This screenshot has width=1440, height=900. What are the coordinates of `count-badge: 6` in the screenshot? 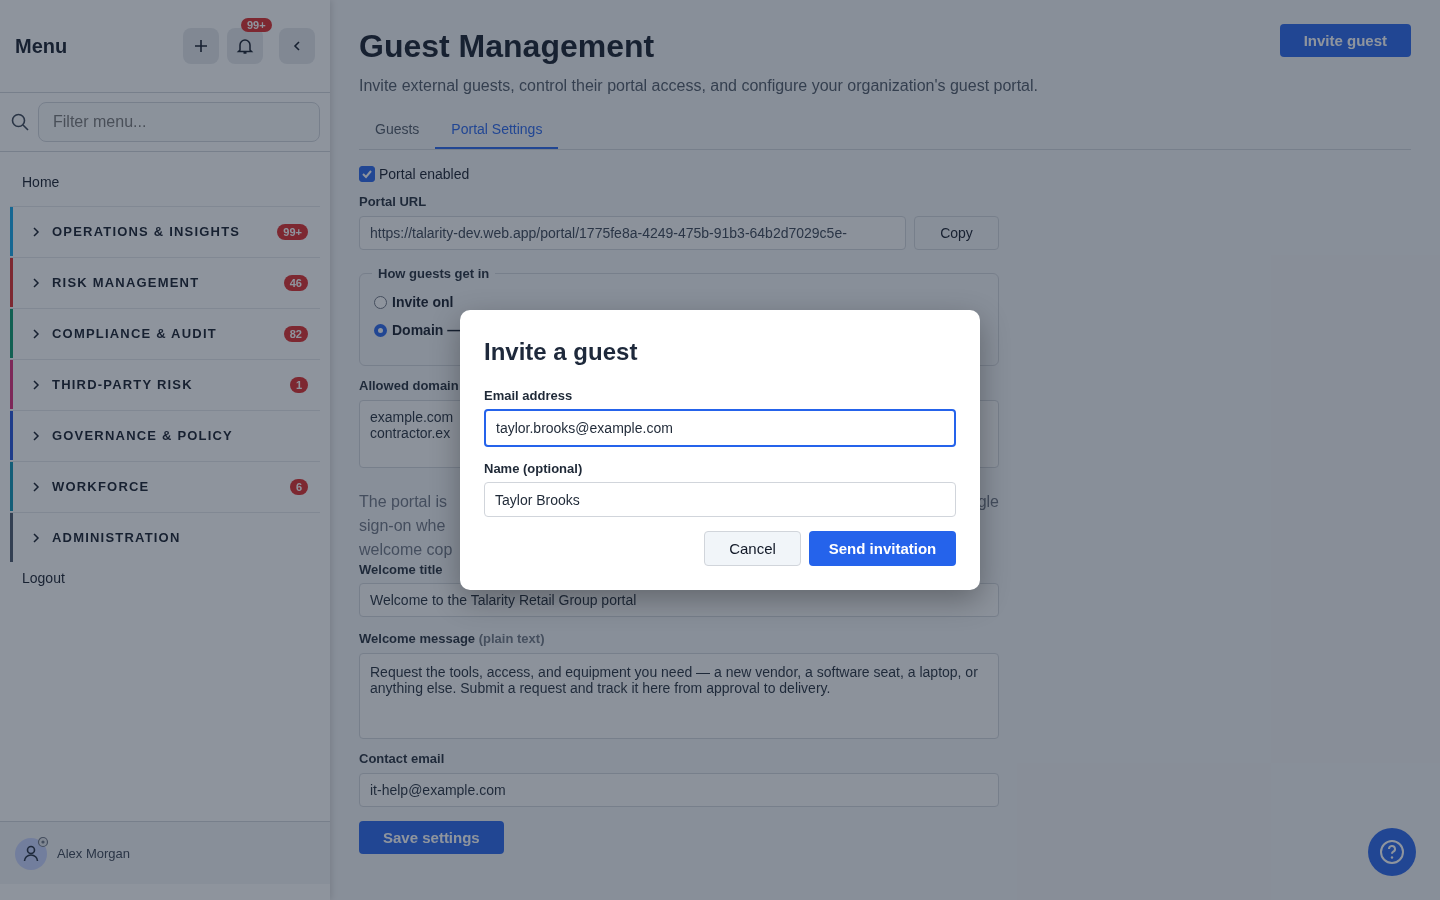 It's located at (298, 486).